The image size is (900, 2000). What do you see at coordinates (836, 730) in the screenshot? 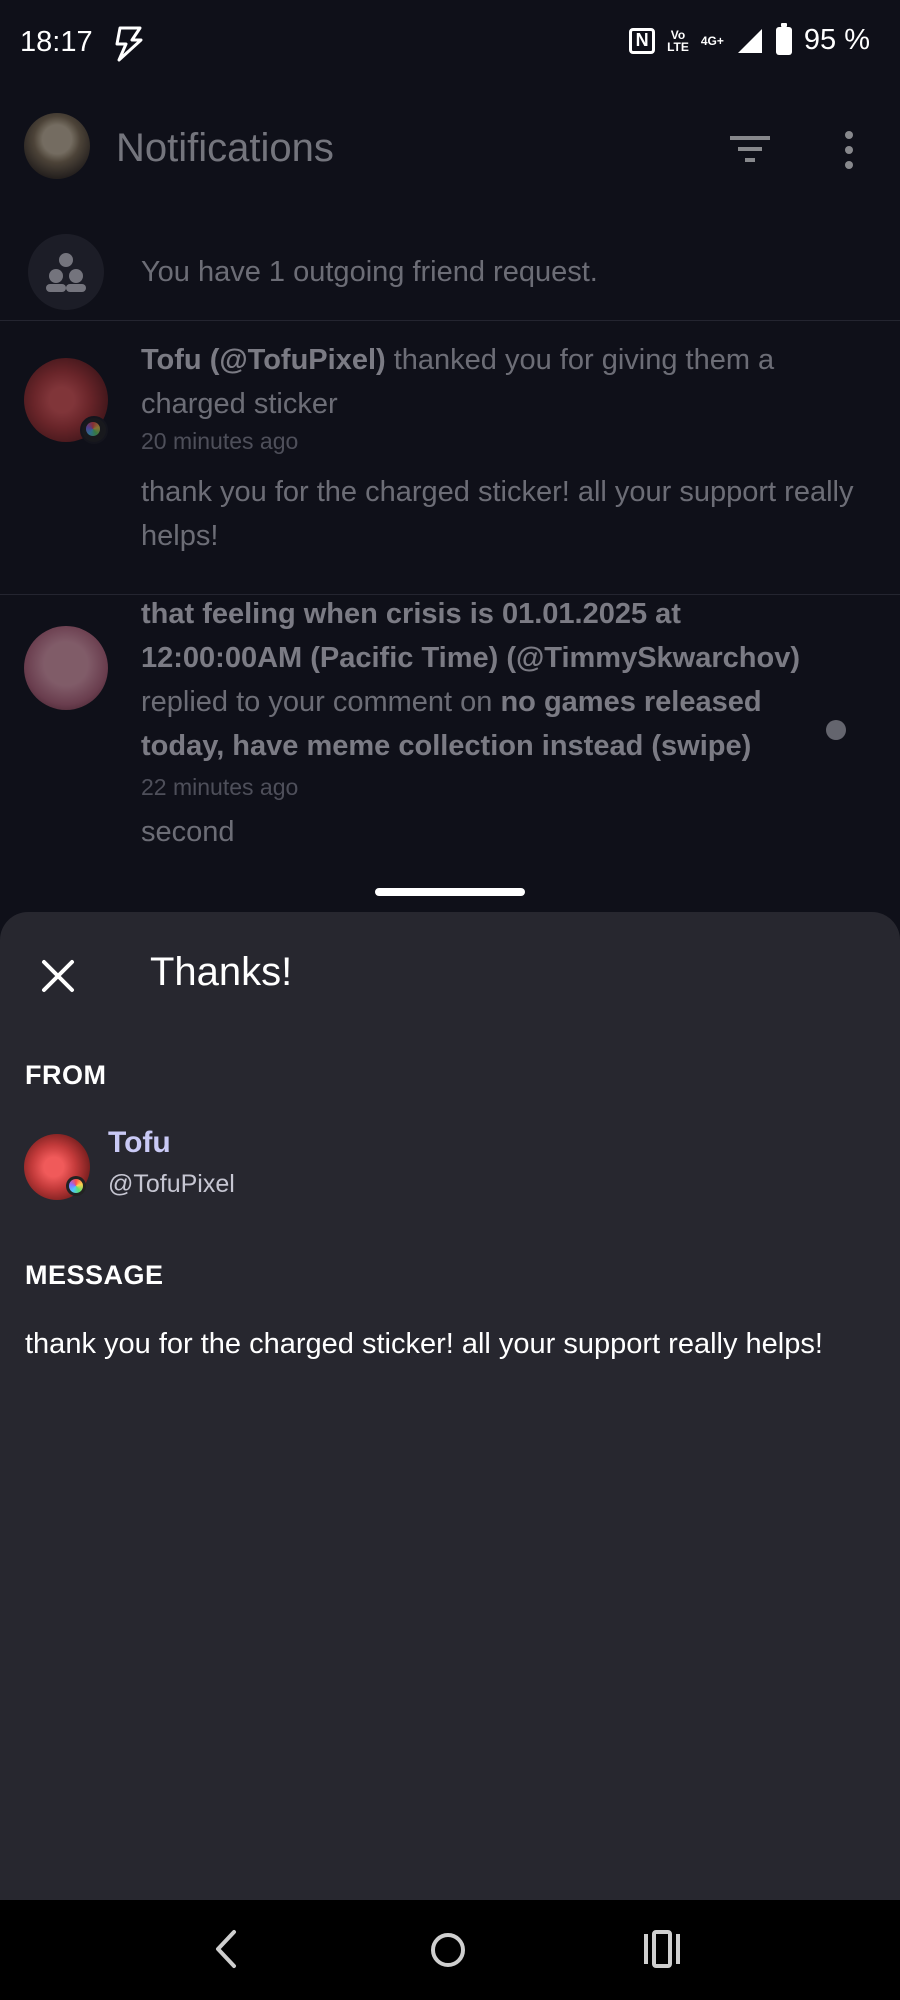
I see `unread-dot` at bounding box center [836, 730].